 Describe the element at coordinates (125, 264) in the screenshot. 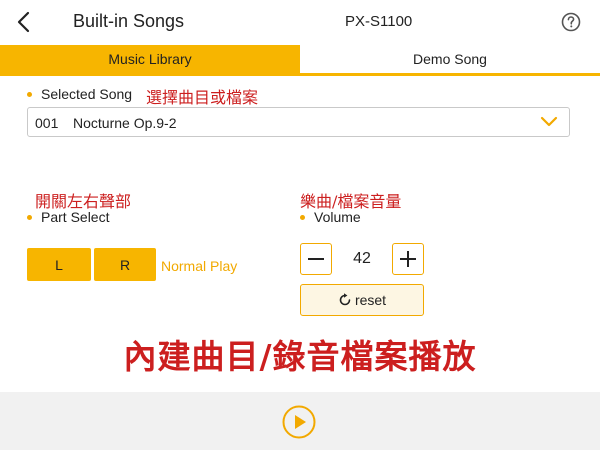

I see `part-right-button: R` at that location.